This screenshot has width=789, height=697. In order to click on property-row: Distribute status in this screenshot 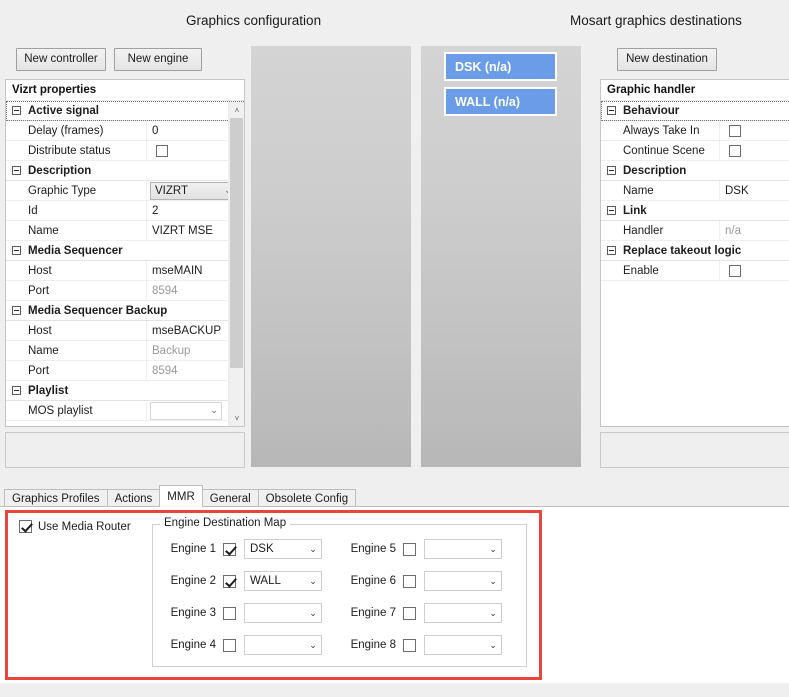, I will do `click(125, 151)`.